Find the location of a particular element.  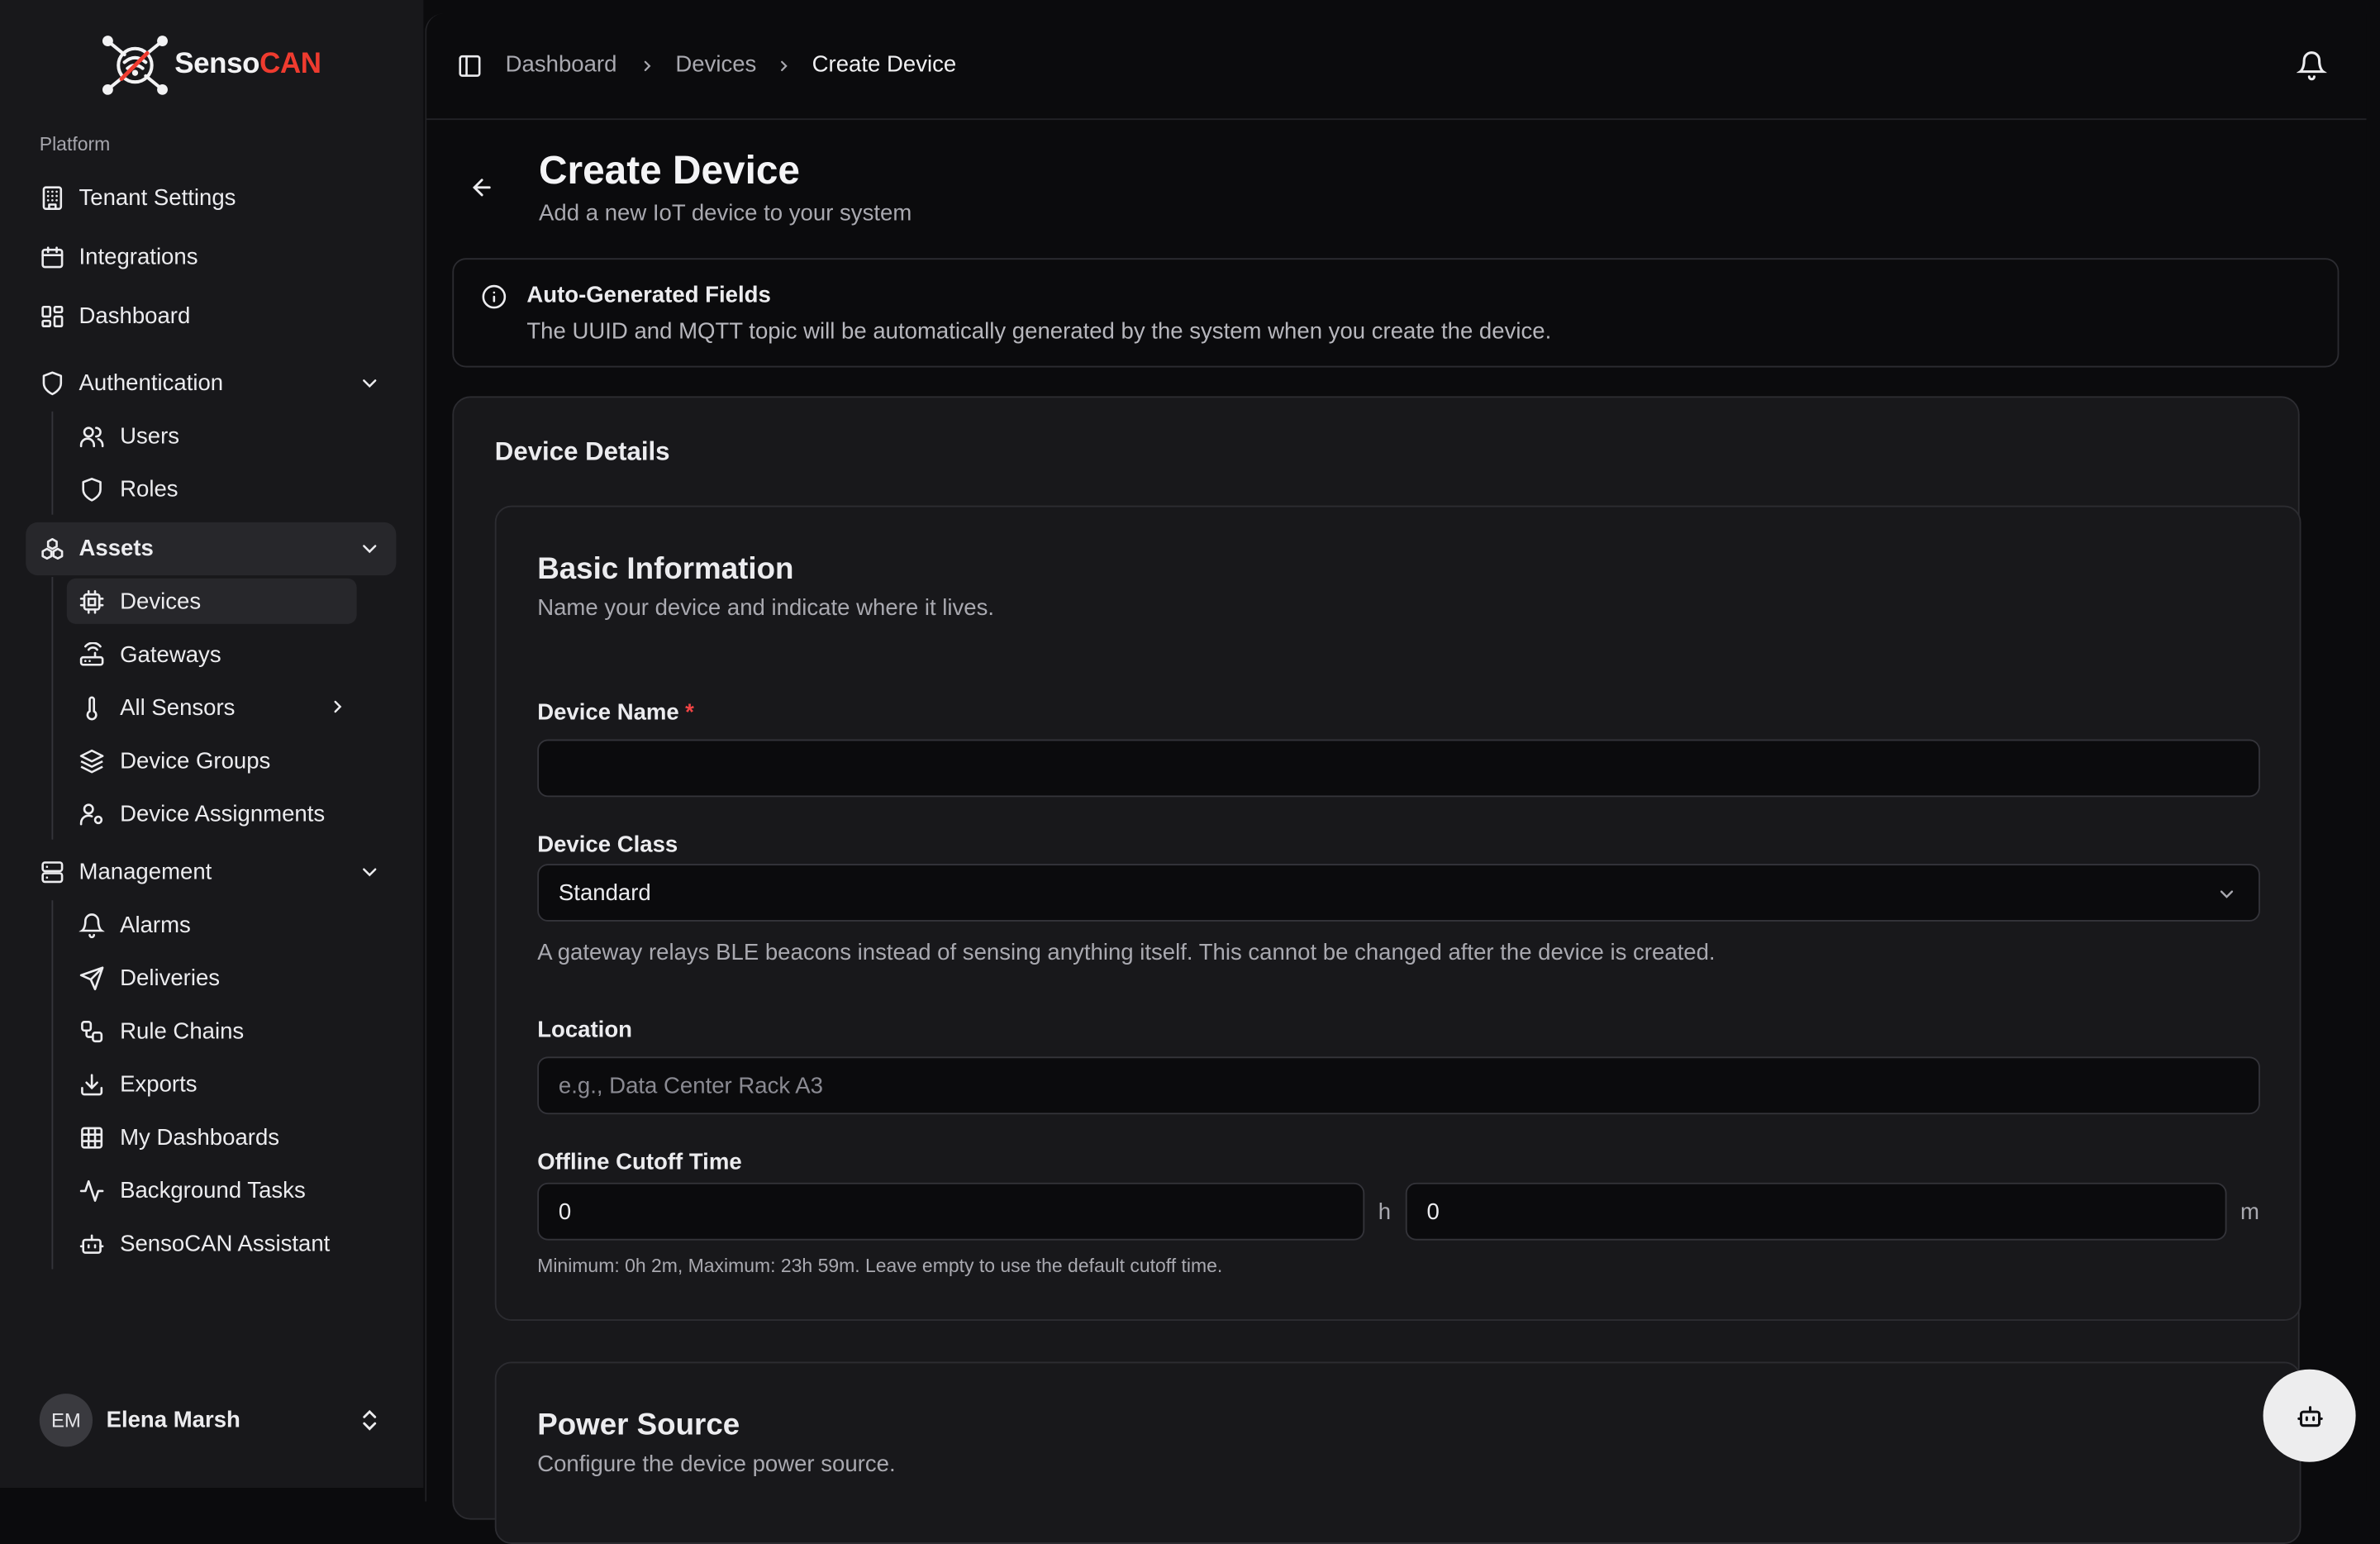

sidebar-toggle-icon is located at coordinates (470, 66).